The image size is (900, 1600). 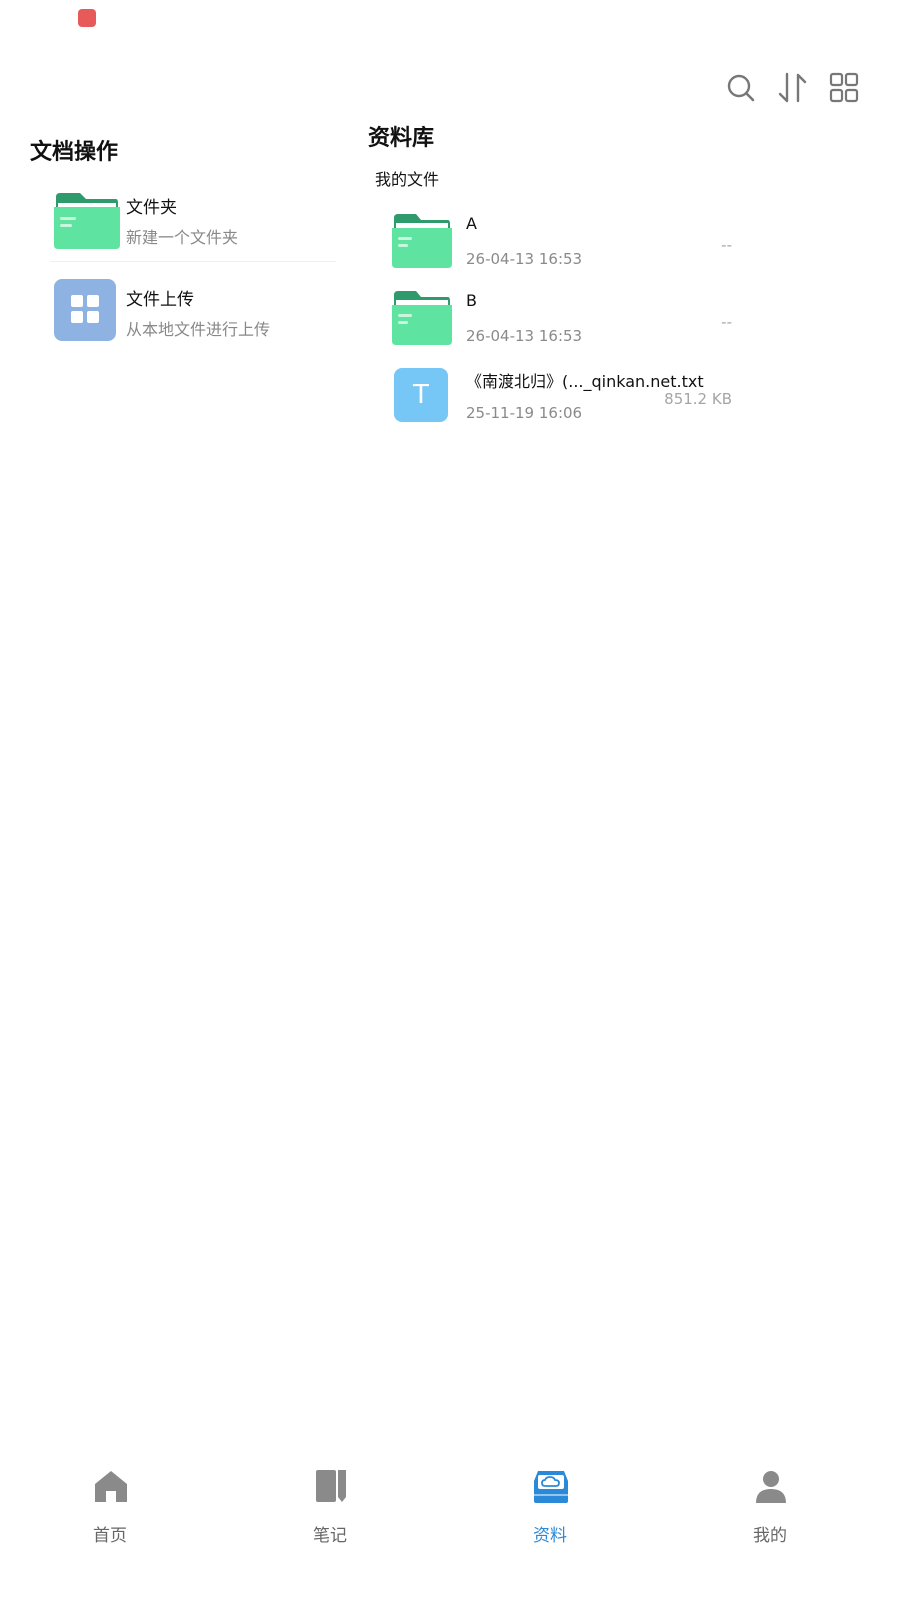 What do you see at coordinates (844, 88) in the screenshot?
I see `grid-view-icon` at bounding box center [844, 88].